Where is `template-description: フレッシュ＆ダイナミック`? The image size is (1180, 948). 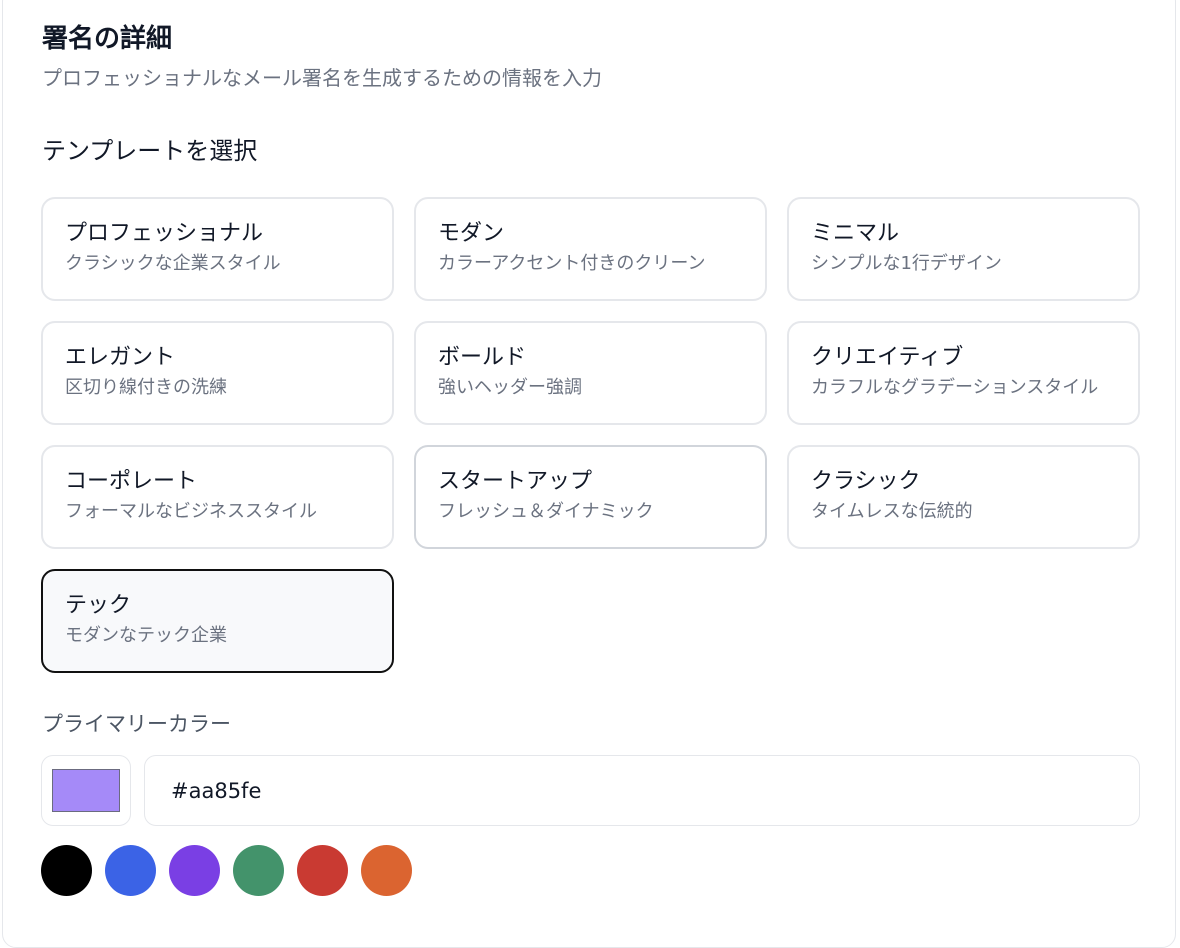
template-description: フレッシュ＆ダイナミック is located at coordinates (546, 511).